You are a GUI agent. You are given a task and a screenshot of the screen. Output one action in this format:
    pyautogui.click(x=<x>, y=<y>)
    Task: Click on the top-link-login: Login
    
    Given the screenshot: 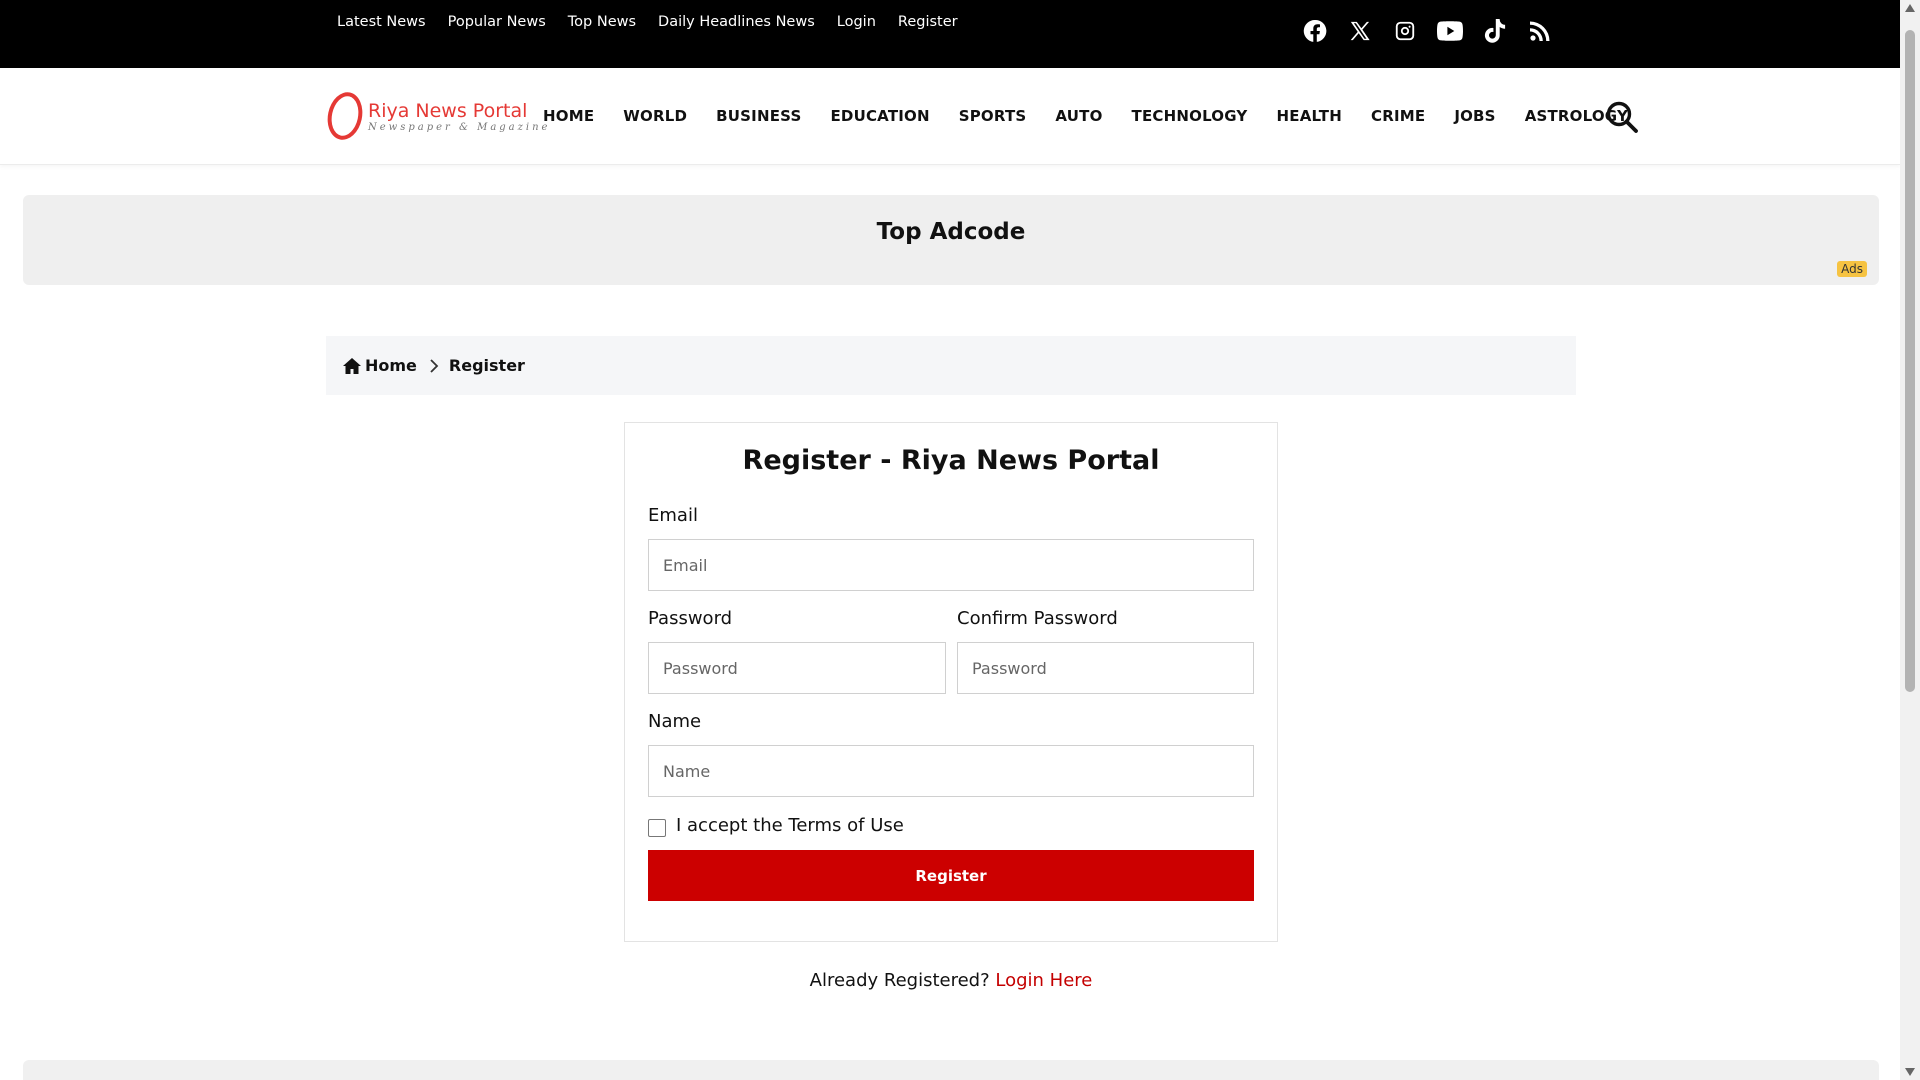 What is the action you would take?
    pyautogui.click(x=856, y=22)
    